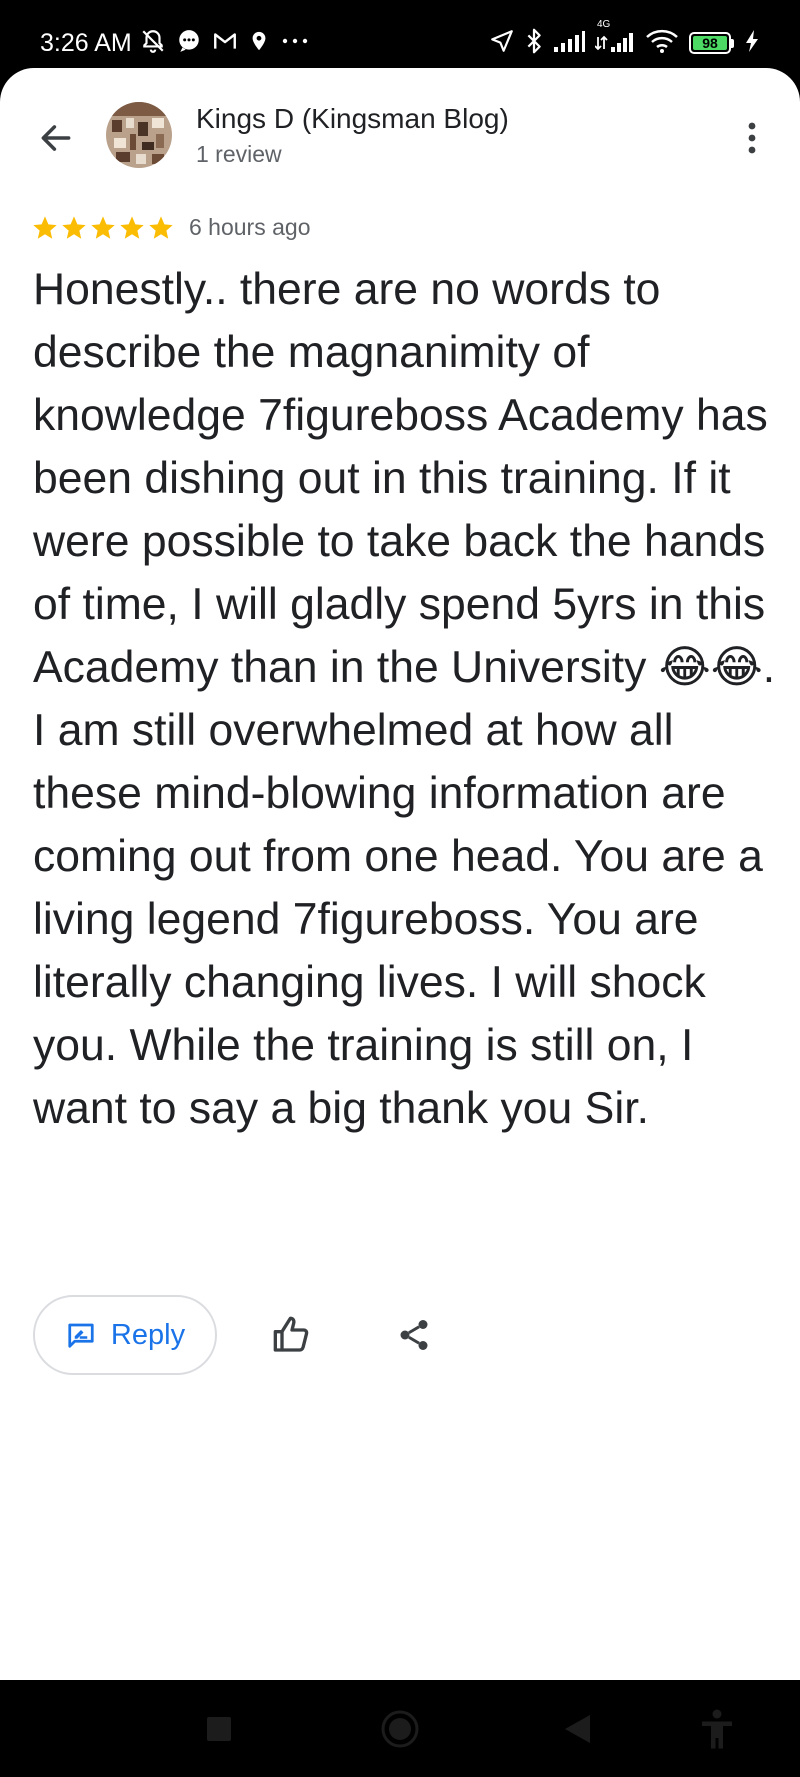 Image resolution: width=800 pixels, height=1777 pixels. What do you see at coordinates (569, 43) in the screenshot?
I see `signal-icon` at bounding box center [569, 43].